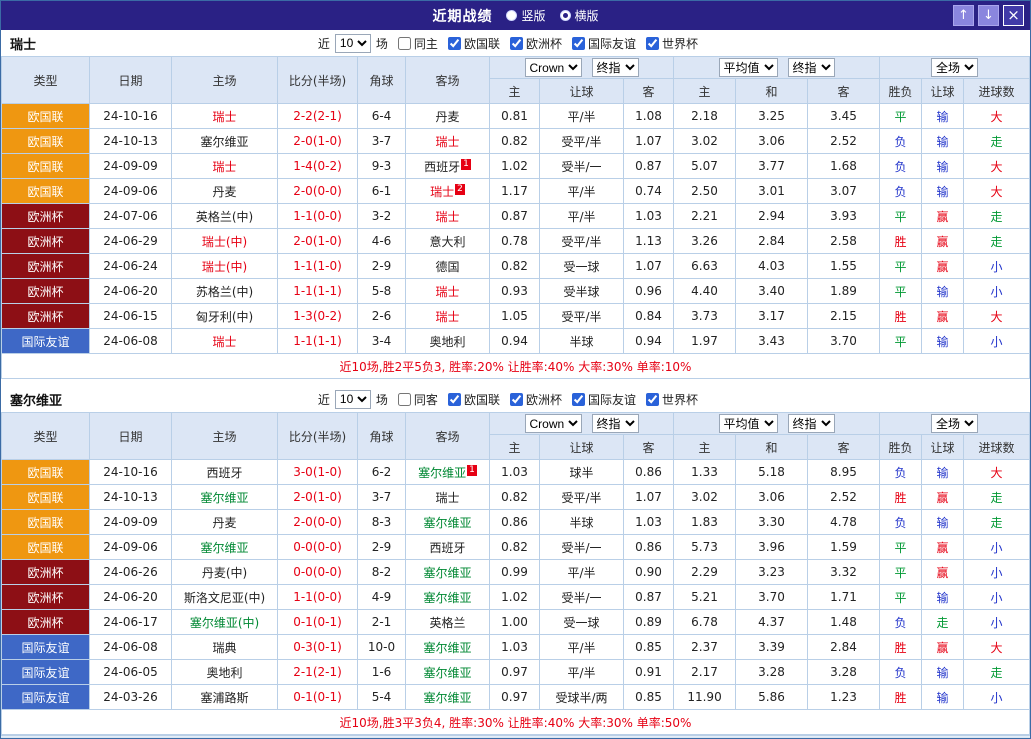 The width and height of the screenshot is (1031, 739). I want to click on team-link: 塞尔维亚(中), so click(224, 623).